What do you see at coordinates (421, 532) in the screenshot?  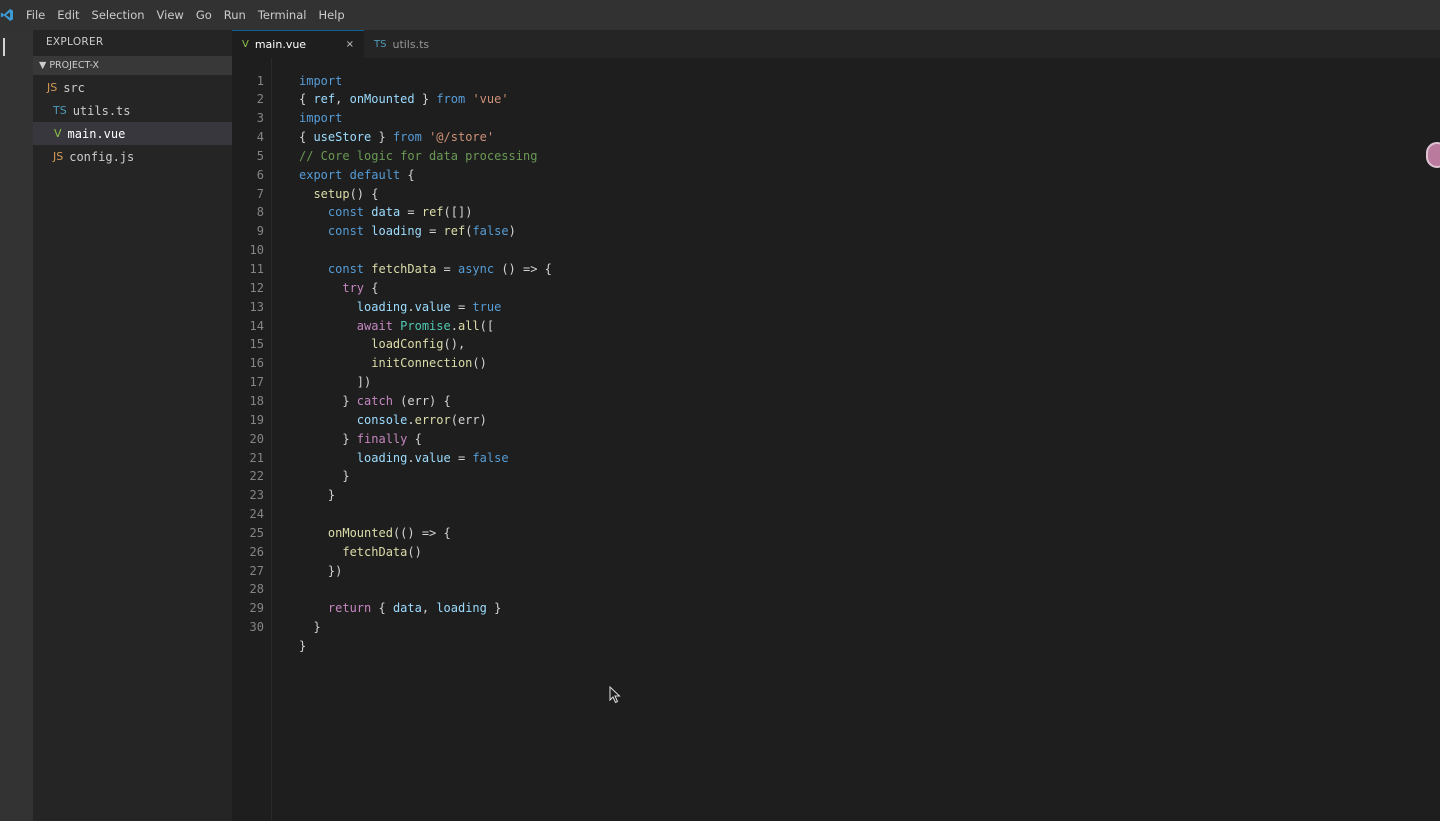 I see `code-token: (() => {` at bounding box center [421, 532].